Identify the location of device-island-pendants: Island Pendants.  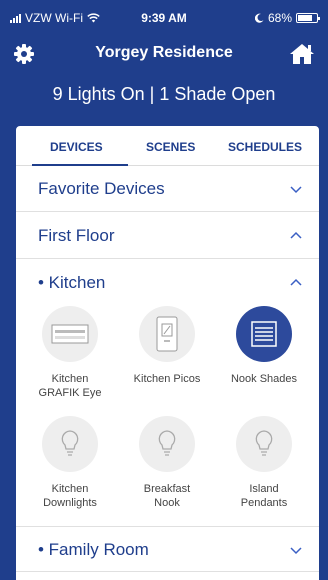
(264, 463).